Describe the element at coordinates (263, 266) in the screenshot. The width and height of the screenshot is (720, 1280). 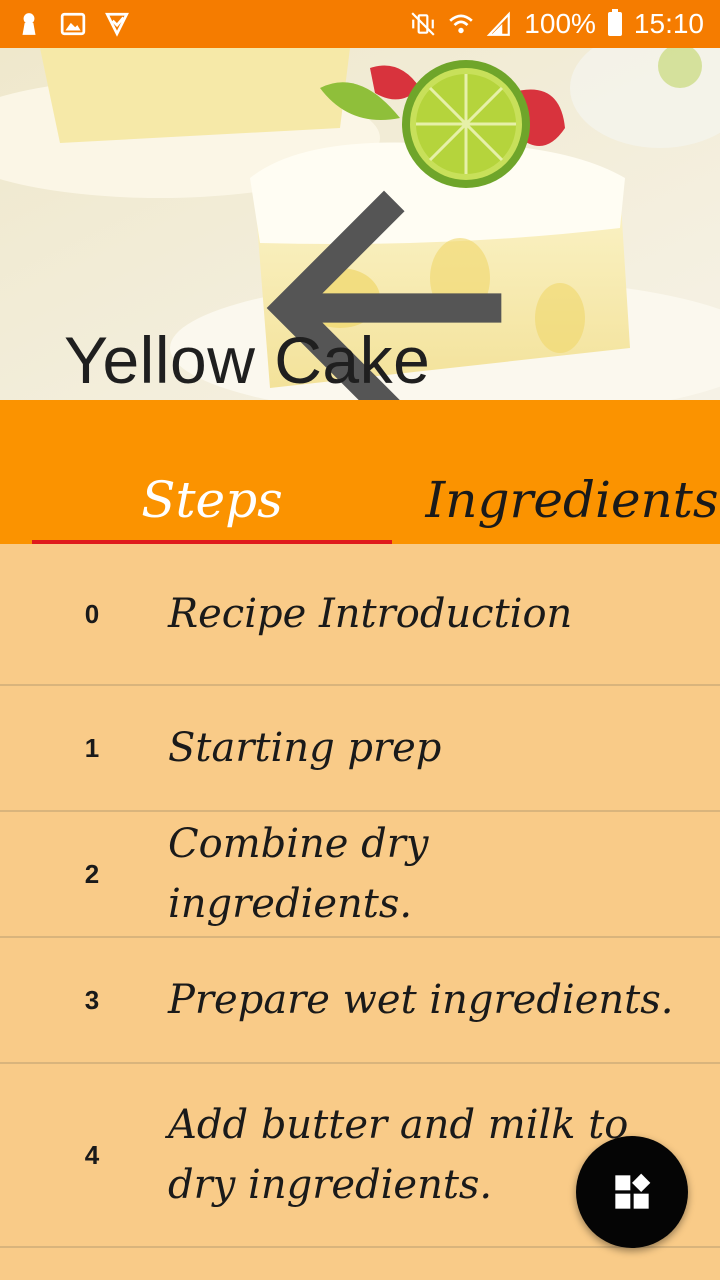
I see `back-button` at that location.